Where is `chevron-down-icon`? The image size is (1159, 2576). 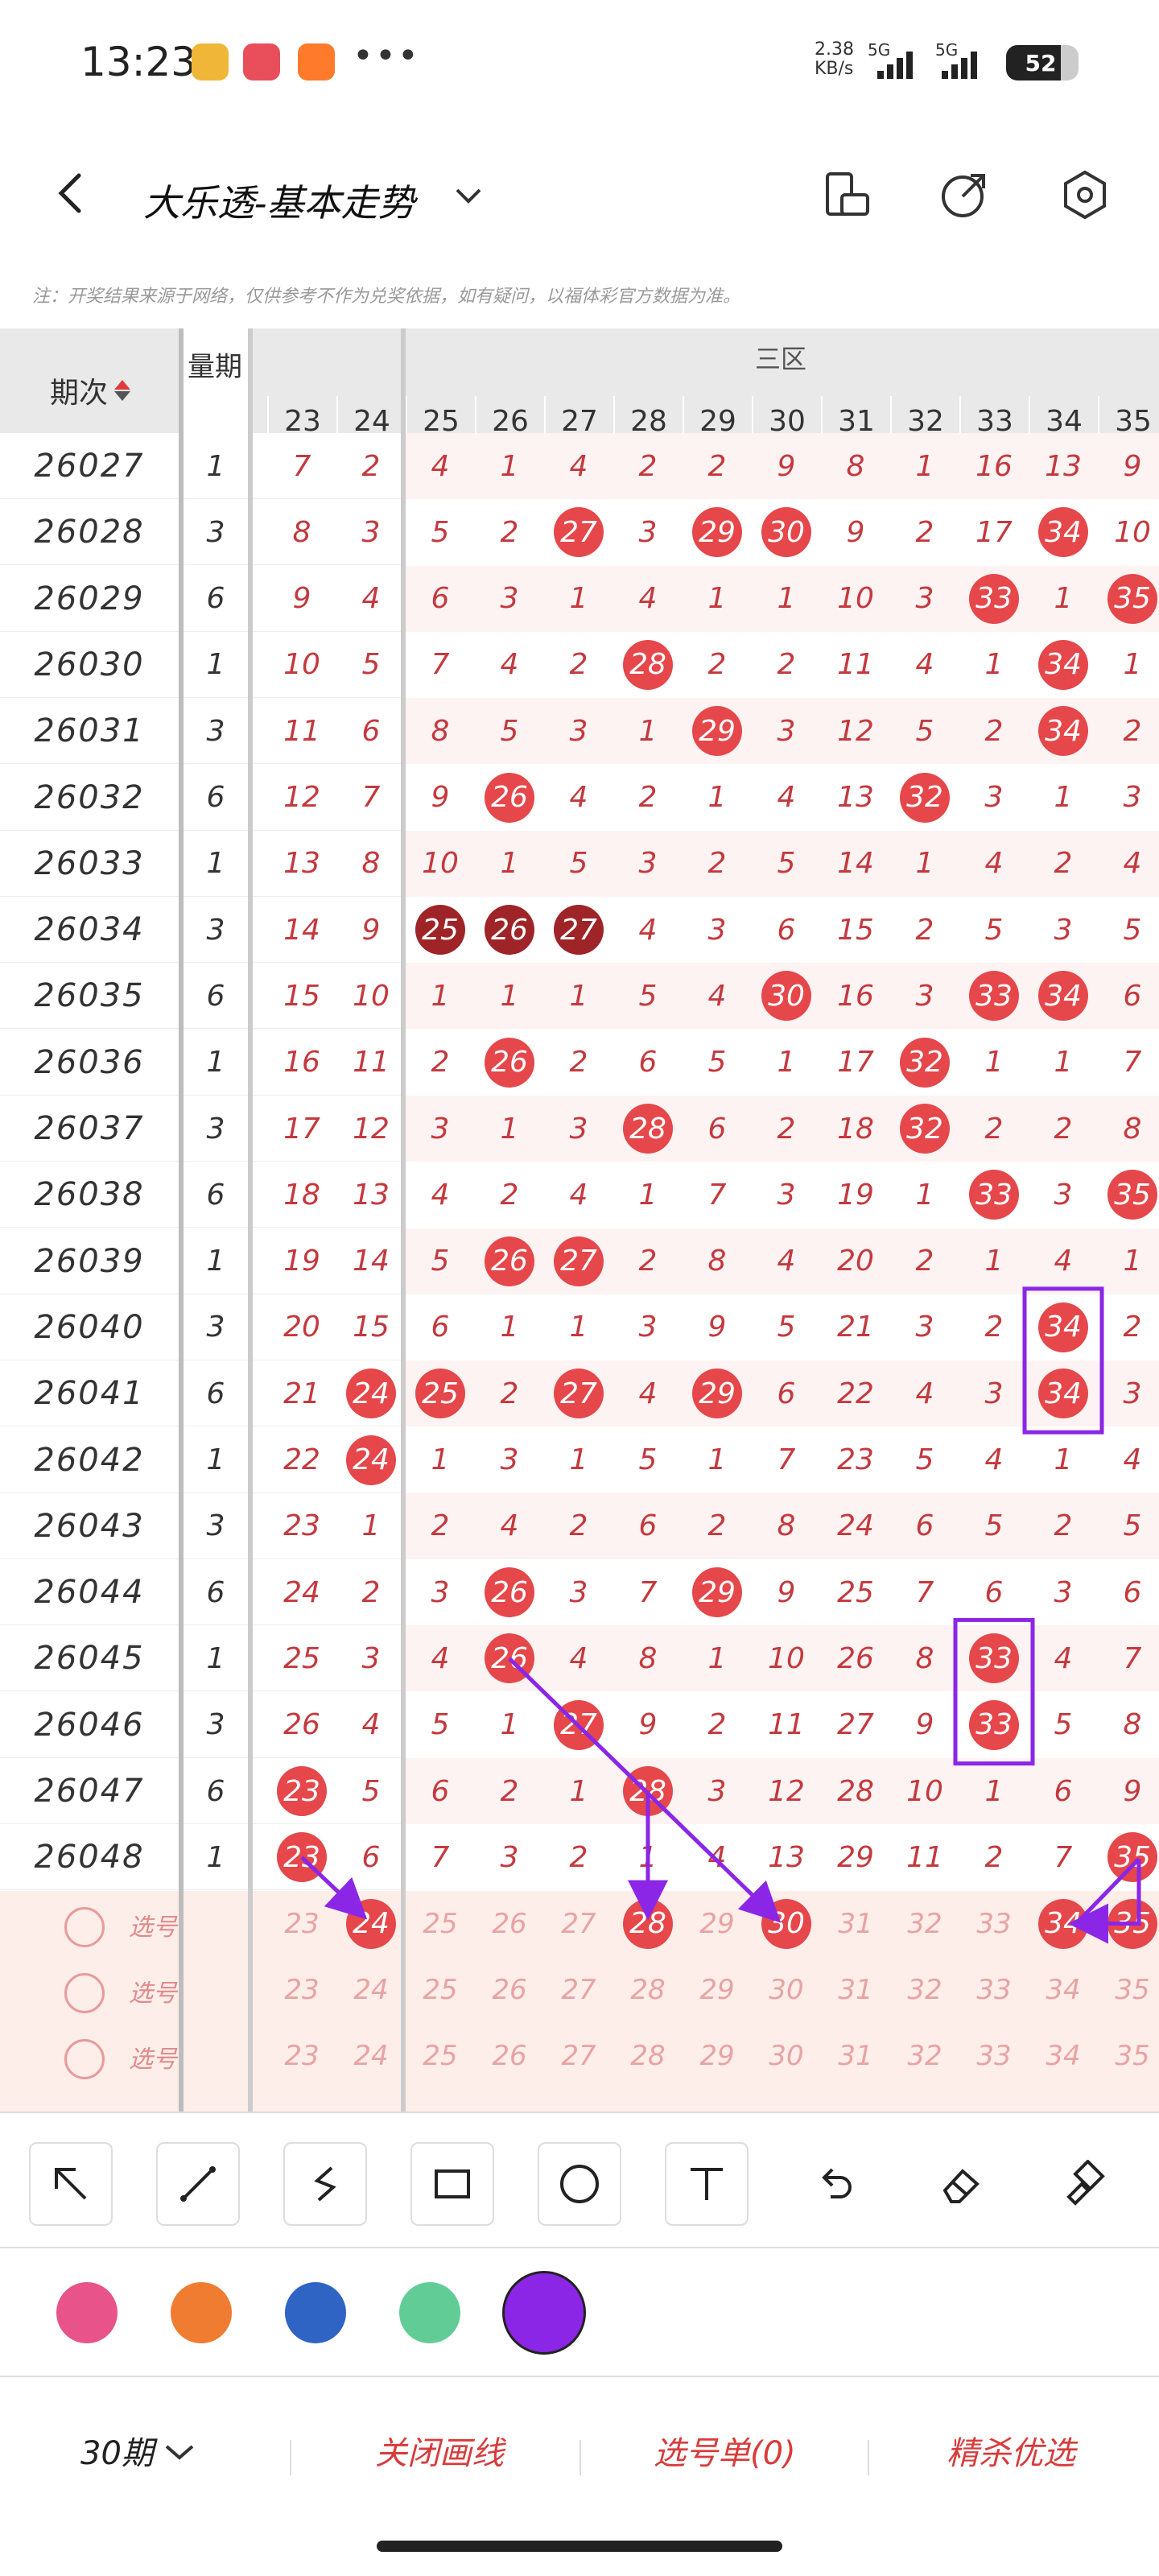
chevron-down-icon is located at coordinates (468, 195).